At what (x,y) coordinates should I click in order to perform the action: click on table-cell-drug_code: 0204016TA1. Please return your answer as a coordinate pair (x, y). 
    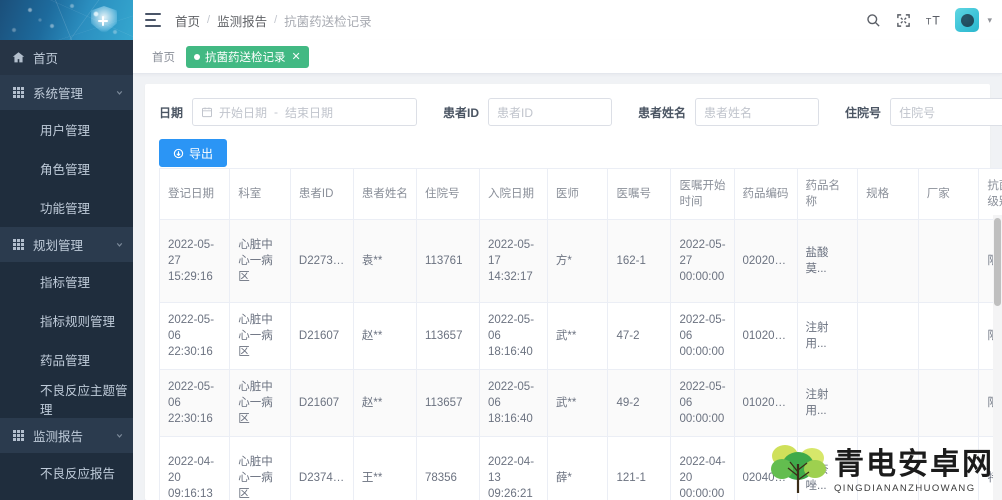
    Looking at the image, I should click on (766, 468).